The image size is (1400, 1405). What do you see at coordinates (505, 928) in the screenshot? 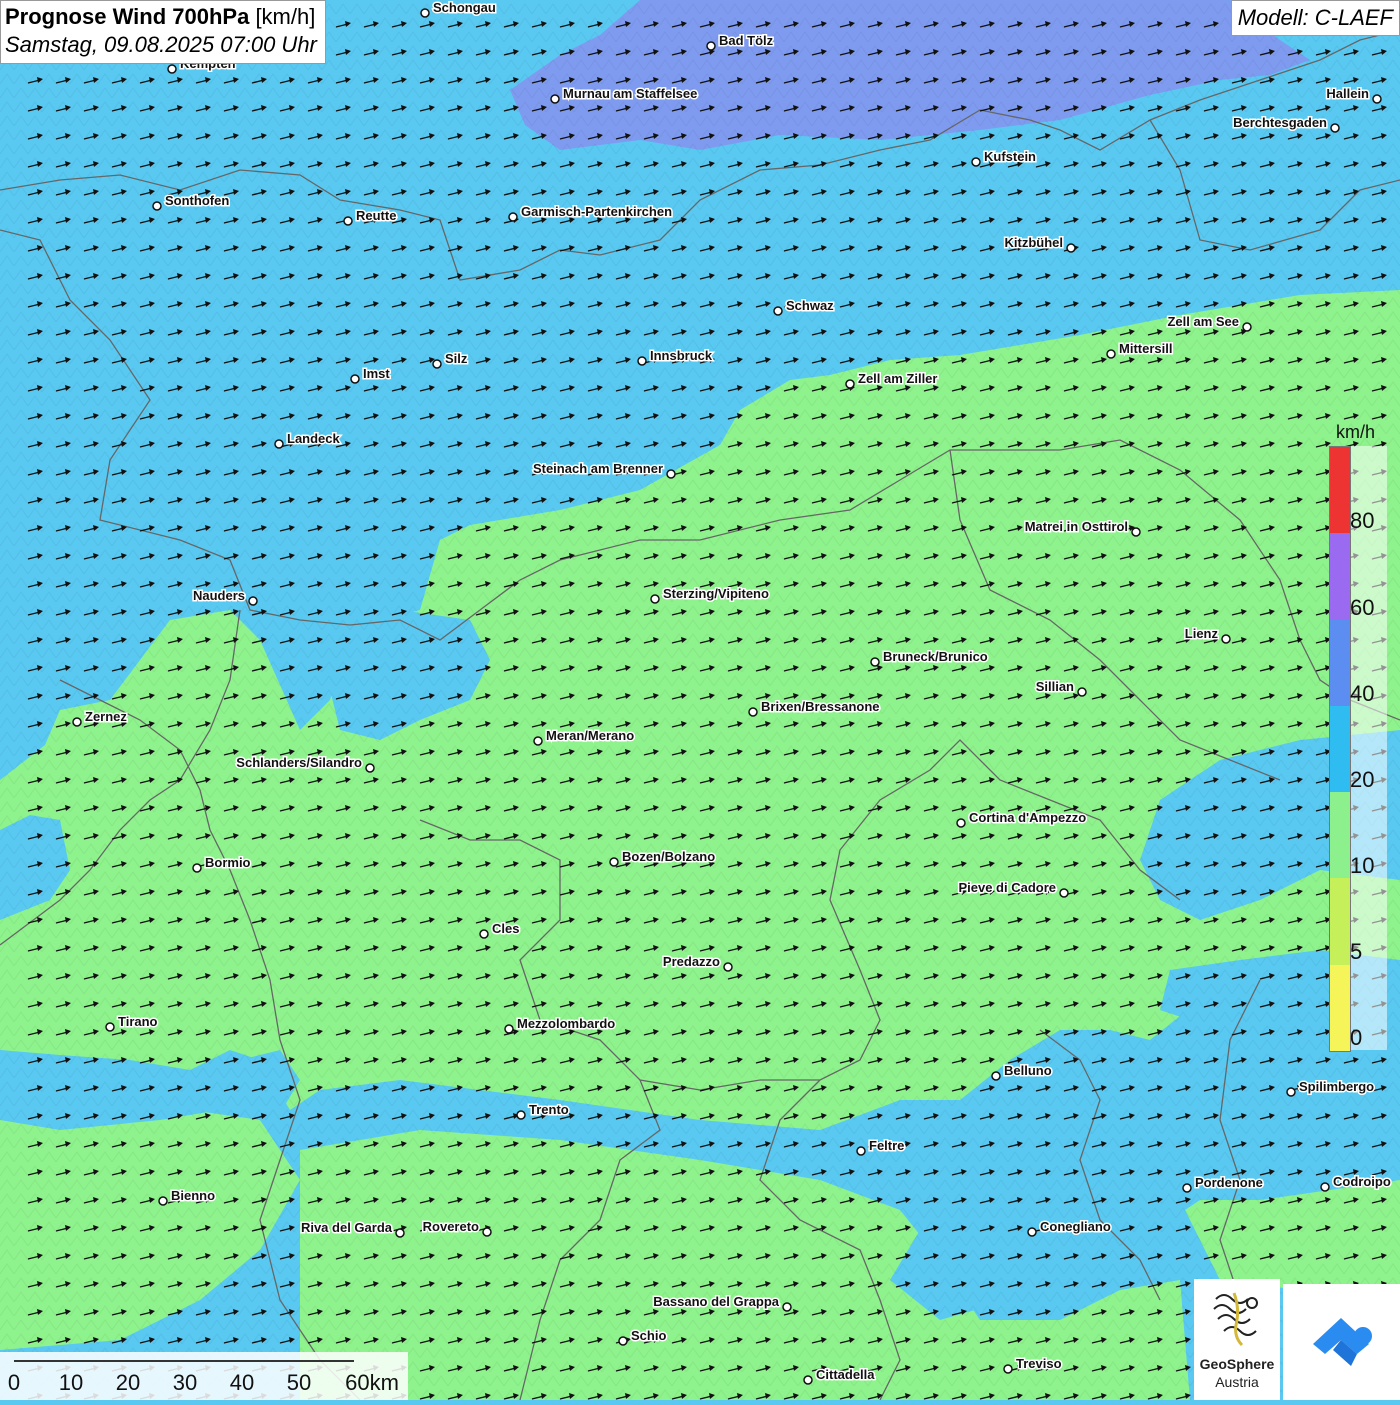
I see `city-label: Cles` at bounding box center [505, 928].